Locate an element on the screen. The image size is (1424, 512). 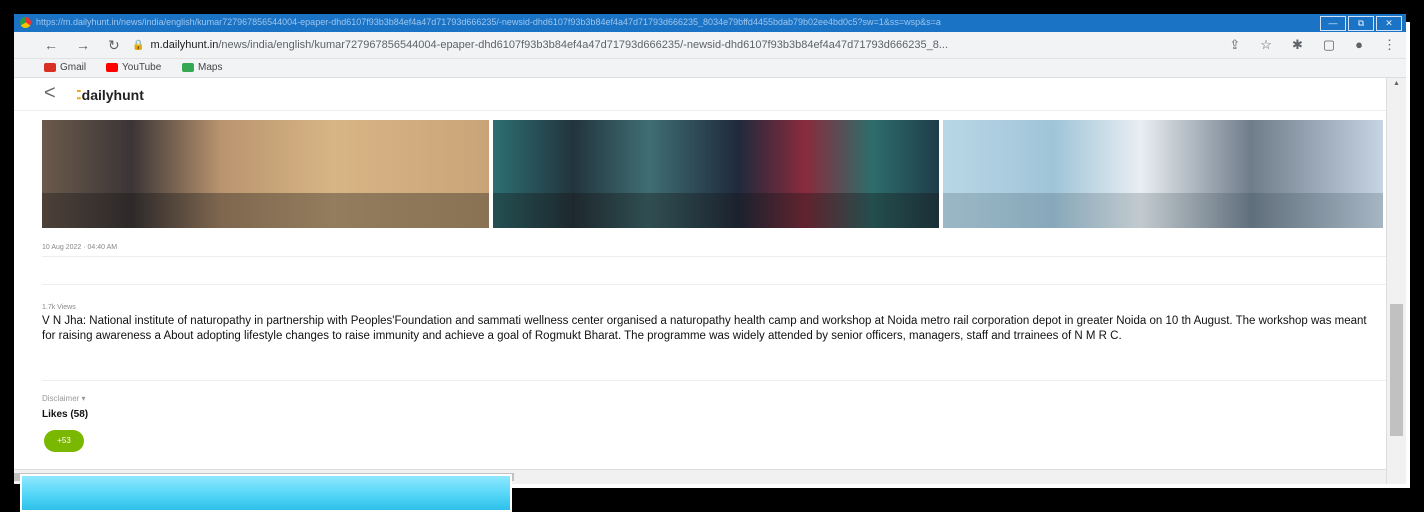
likes-label: Likes (58) is located at coordinates (65, 414).